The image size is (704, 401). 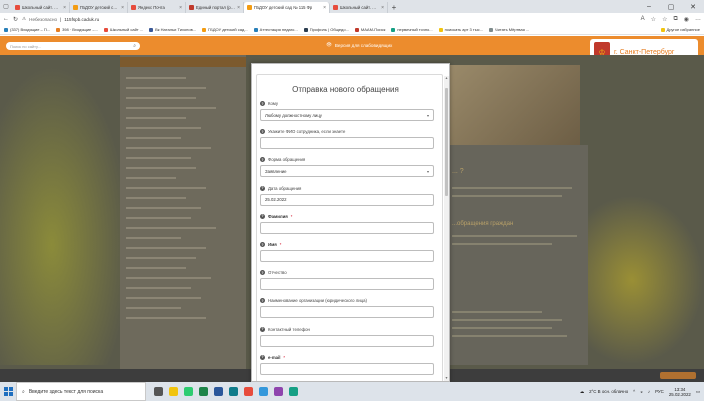 I want to click on close-window-icon: ✕, so click(x=693, y=6).